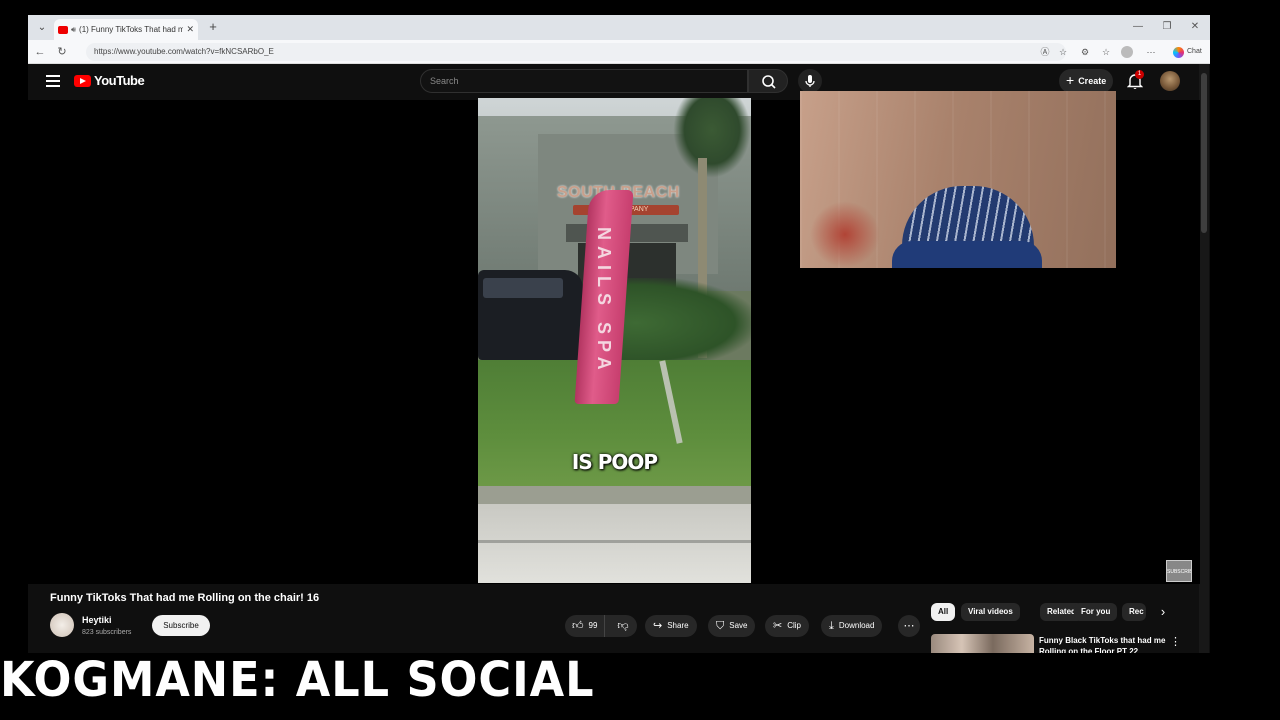 The width and height of the screenshot is (1280, 720). What do you see at coordinates (213, 27) in the screenshot?
I see `new-tab-button: +` at bounding box center [213, 27].